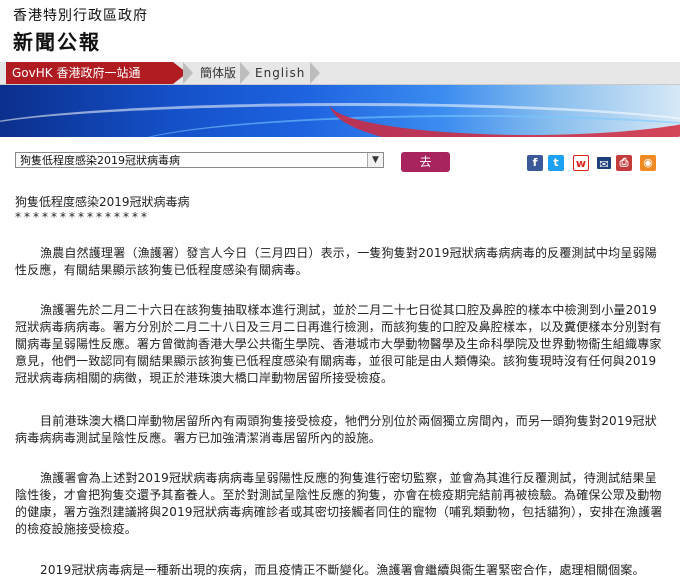  Describe the element at coordinates (100, 160) in the screenshot. I see `select-value: 狗隻低程度感染2019冠狀病毒病` at that location.